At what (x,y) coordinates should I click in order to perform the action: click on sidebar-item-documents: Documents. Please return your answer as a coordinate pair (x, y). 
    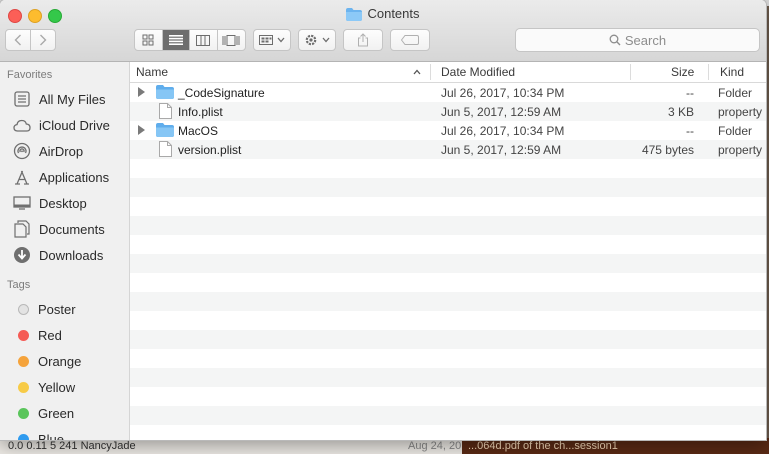
    Looking at the image, I should click on (64, 229).